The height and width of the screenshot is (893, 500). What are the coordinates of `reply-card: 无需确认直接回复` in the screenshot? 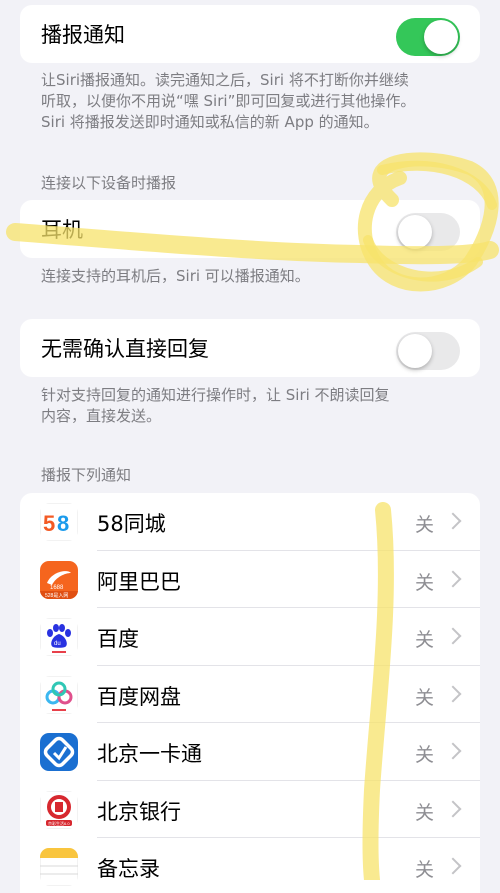 It's located at (250, 348).